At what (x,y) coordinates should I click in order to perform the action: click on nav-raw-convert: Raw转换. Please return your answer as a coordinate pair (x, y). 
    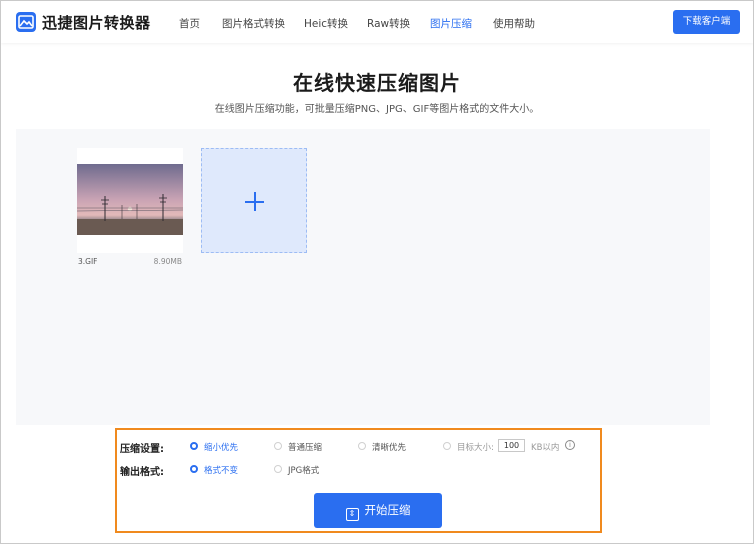
    Looking at the image, I should click on (388, 23).